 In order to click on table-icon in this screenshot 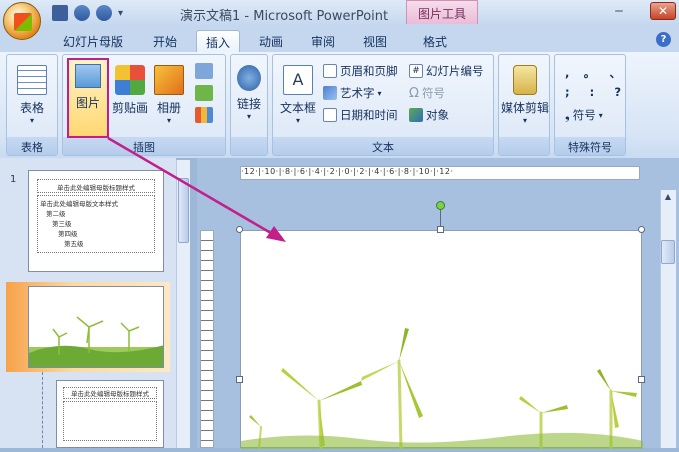, I will do `click(32, 80)`.